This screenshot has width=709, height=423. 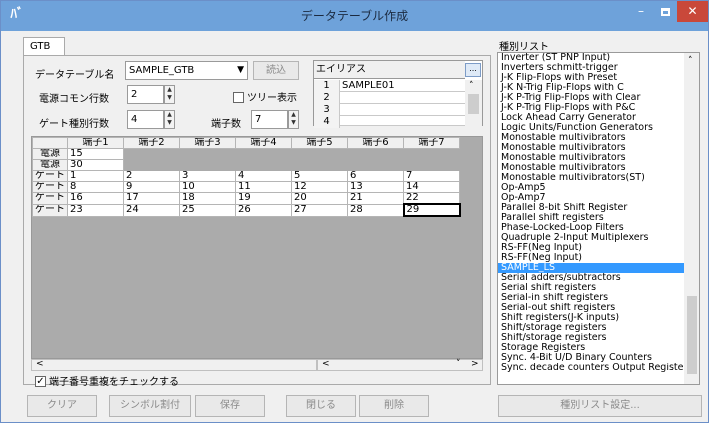 What do you see at coordinates (95, 198) in the screenshot?
I see `grid-cell: 16` at bounding box center [95, 198].